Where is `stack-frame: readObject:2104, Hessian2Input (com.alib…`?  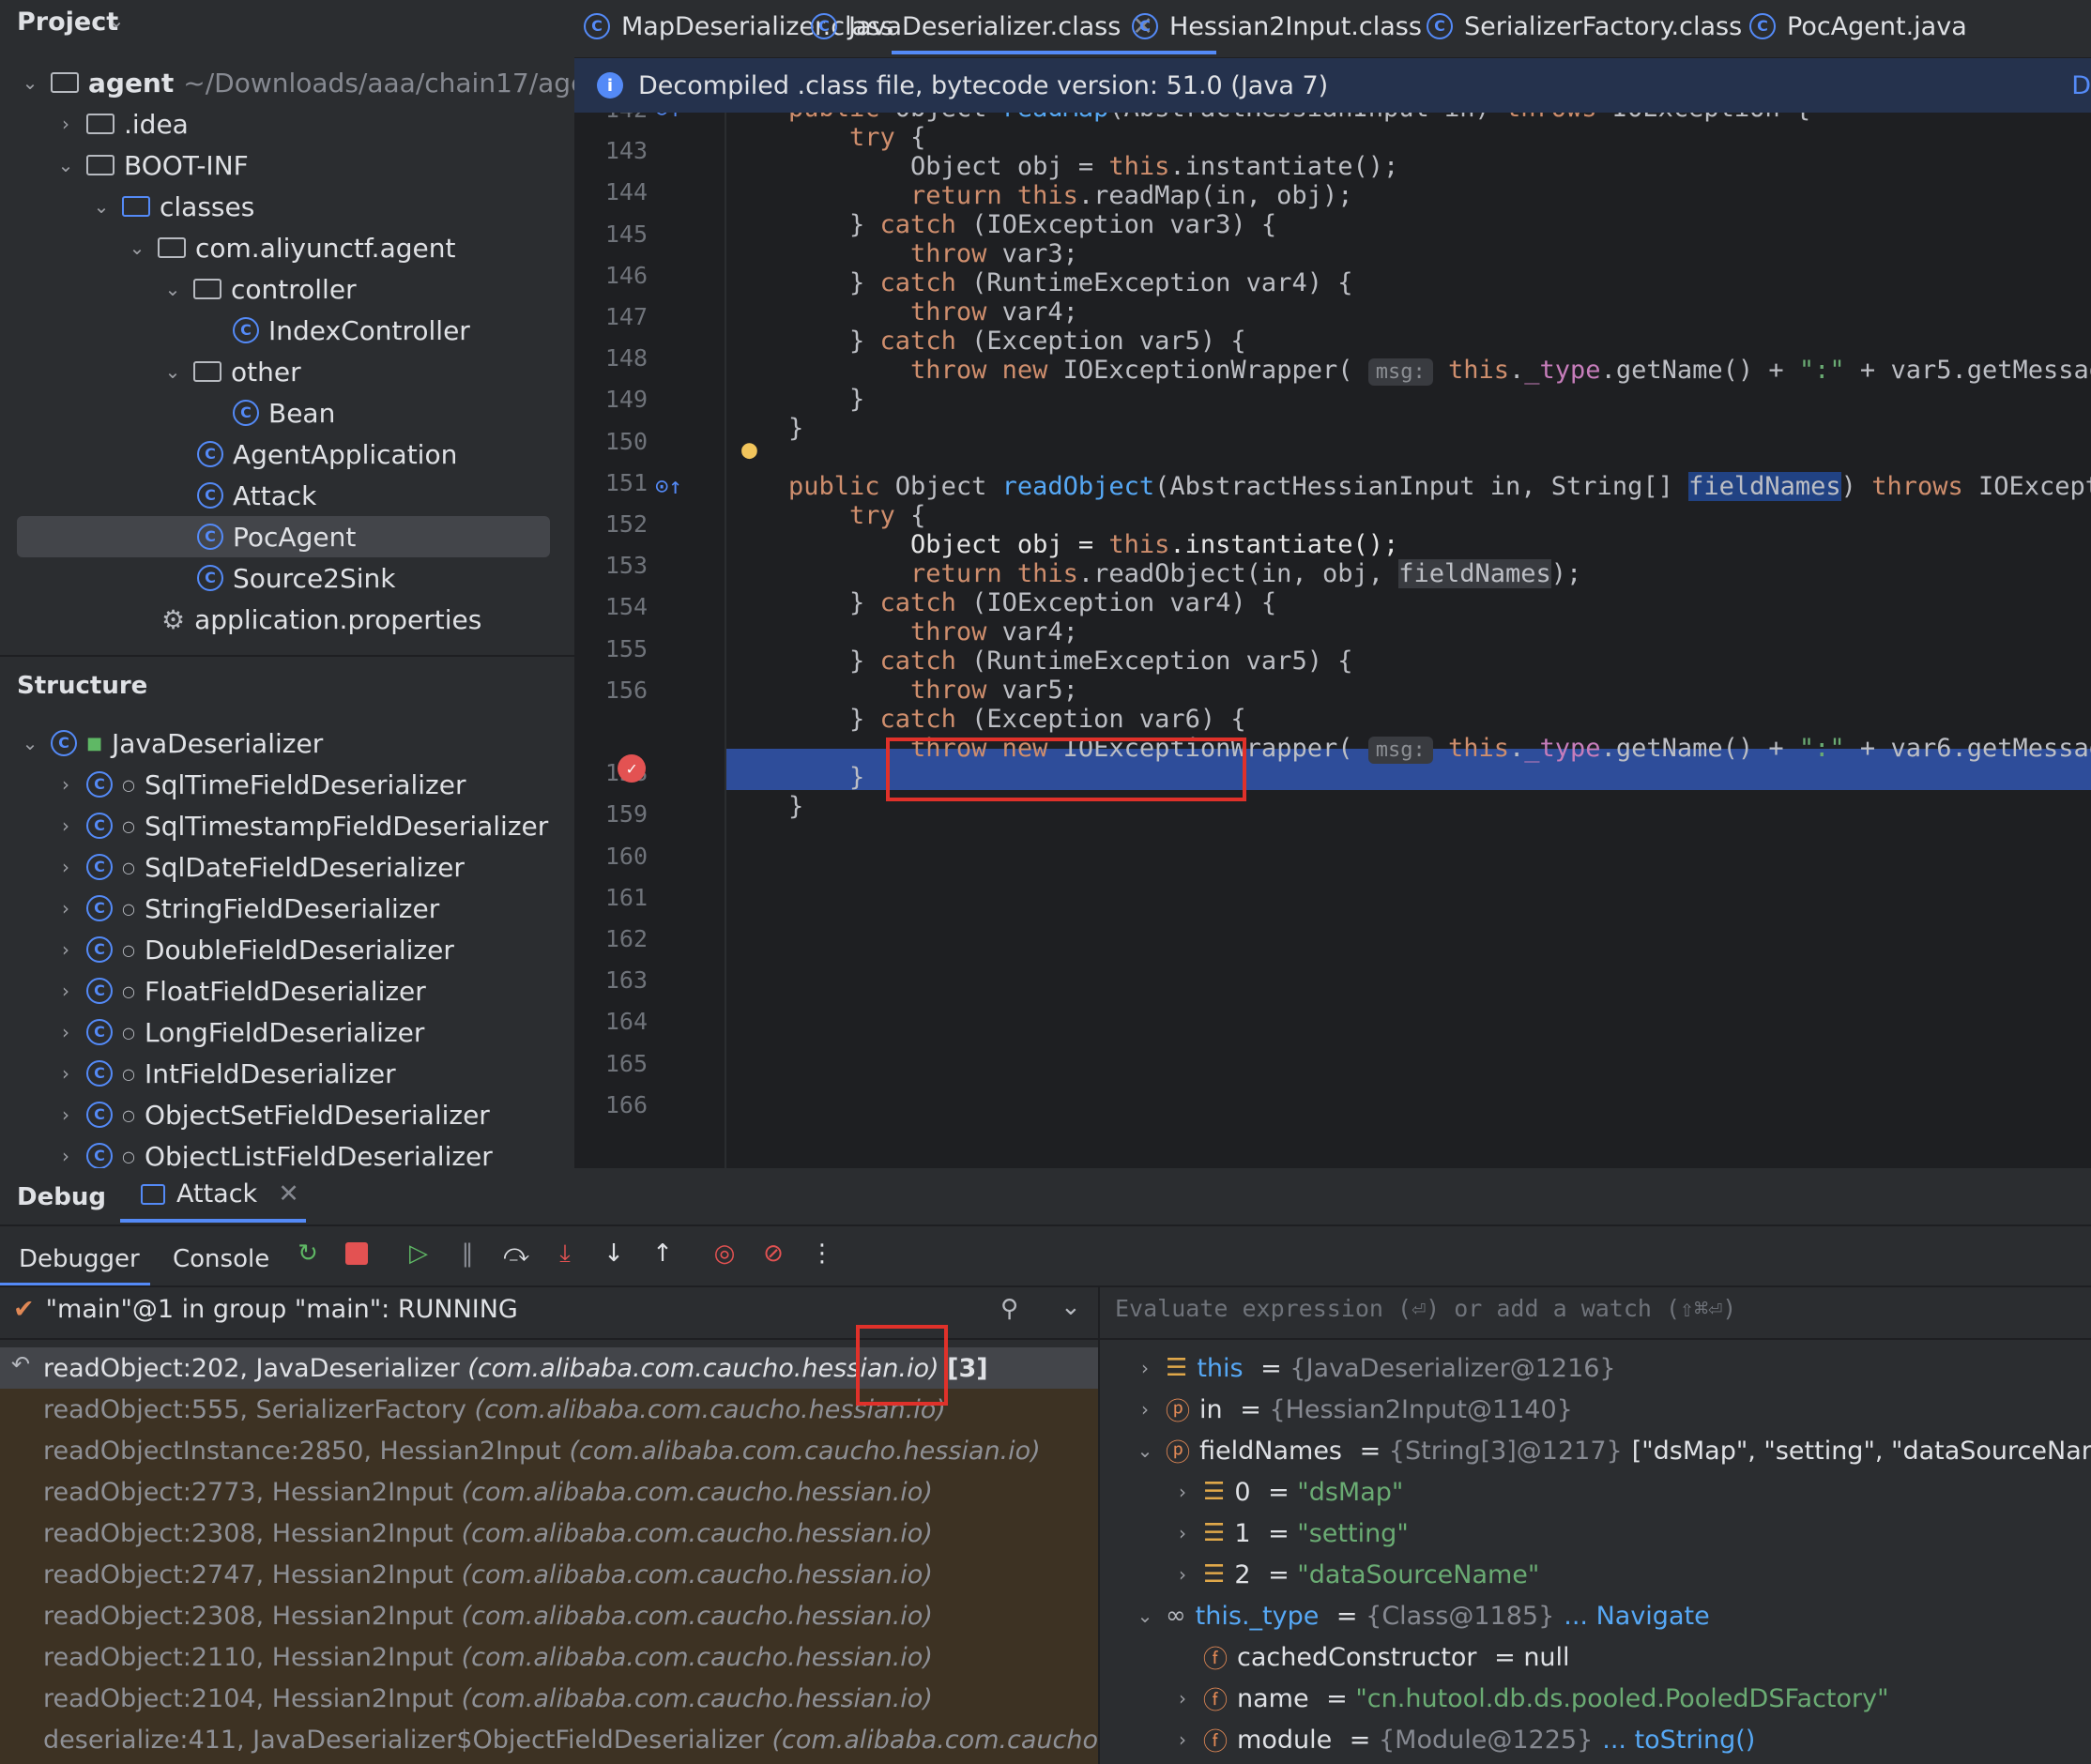
stack-frame: readObject:2104, Hessian2Input (com.alib… is located at coordinates (549, 1698).